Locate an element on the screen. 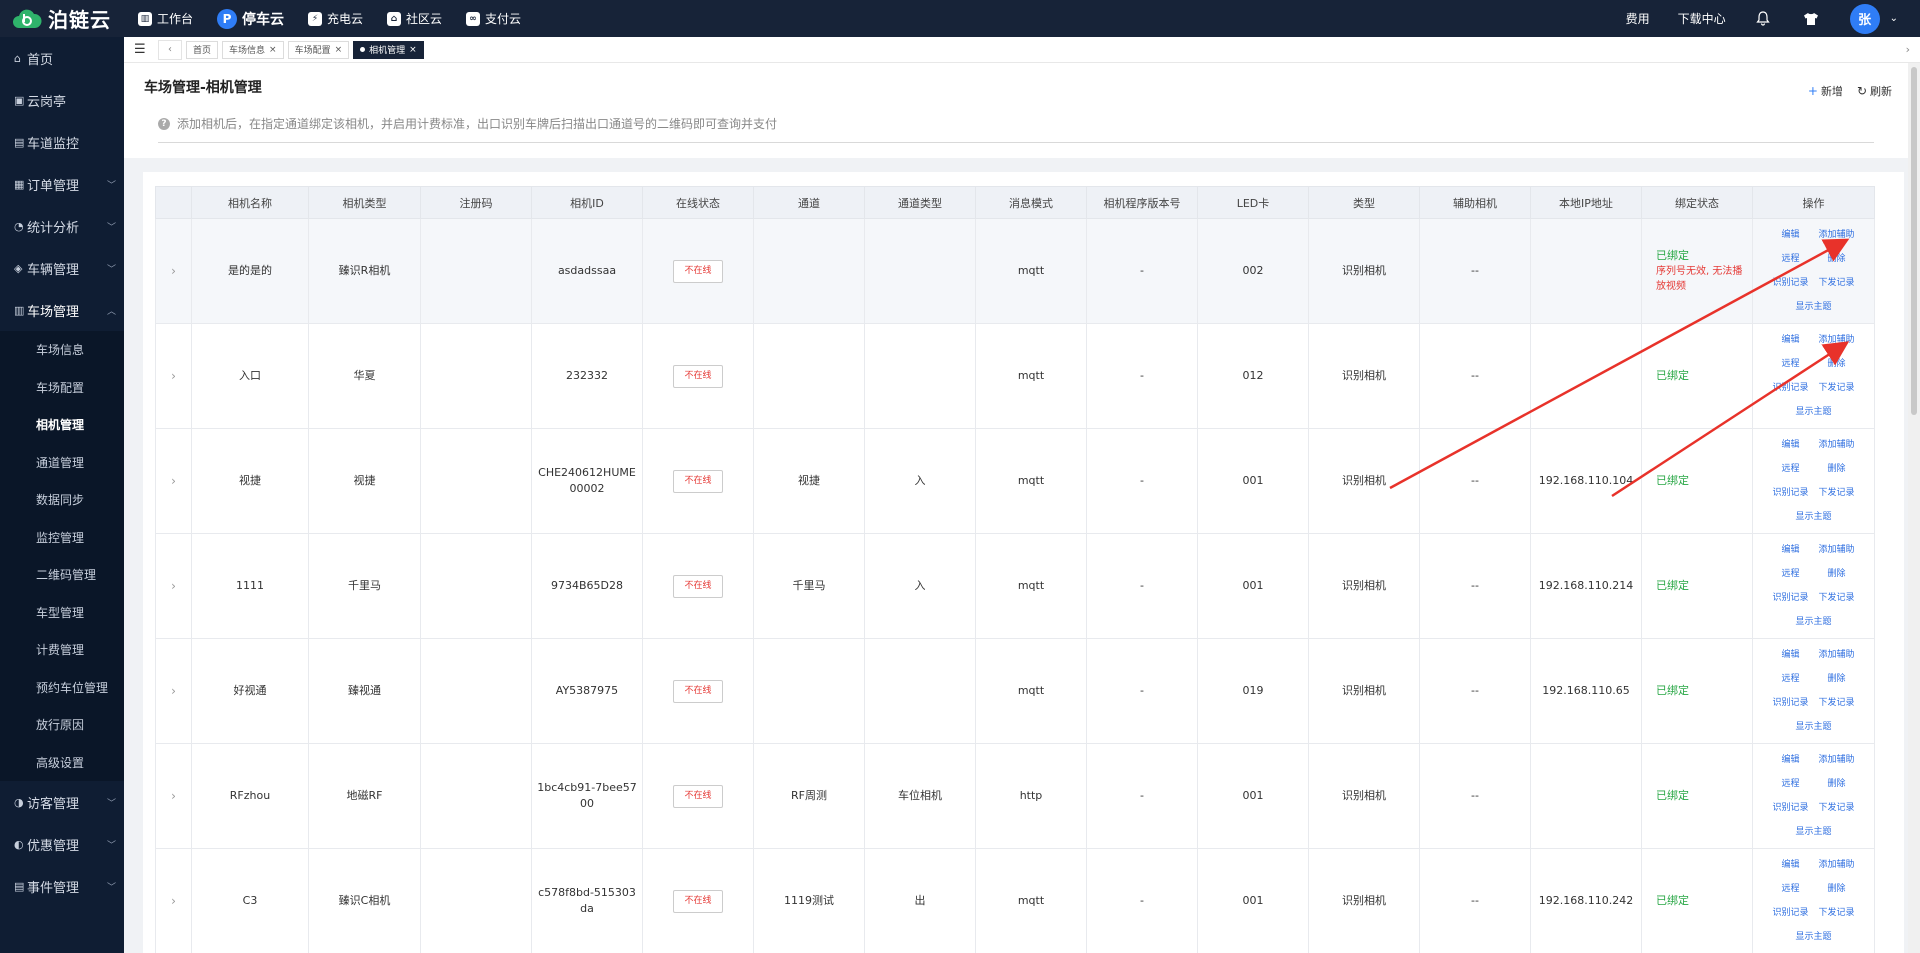  shirt-icon is located at coordinates (1811, 19).